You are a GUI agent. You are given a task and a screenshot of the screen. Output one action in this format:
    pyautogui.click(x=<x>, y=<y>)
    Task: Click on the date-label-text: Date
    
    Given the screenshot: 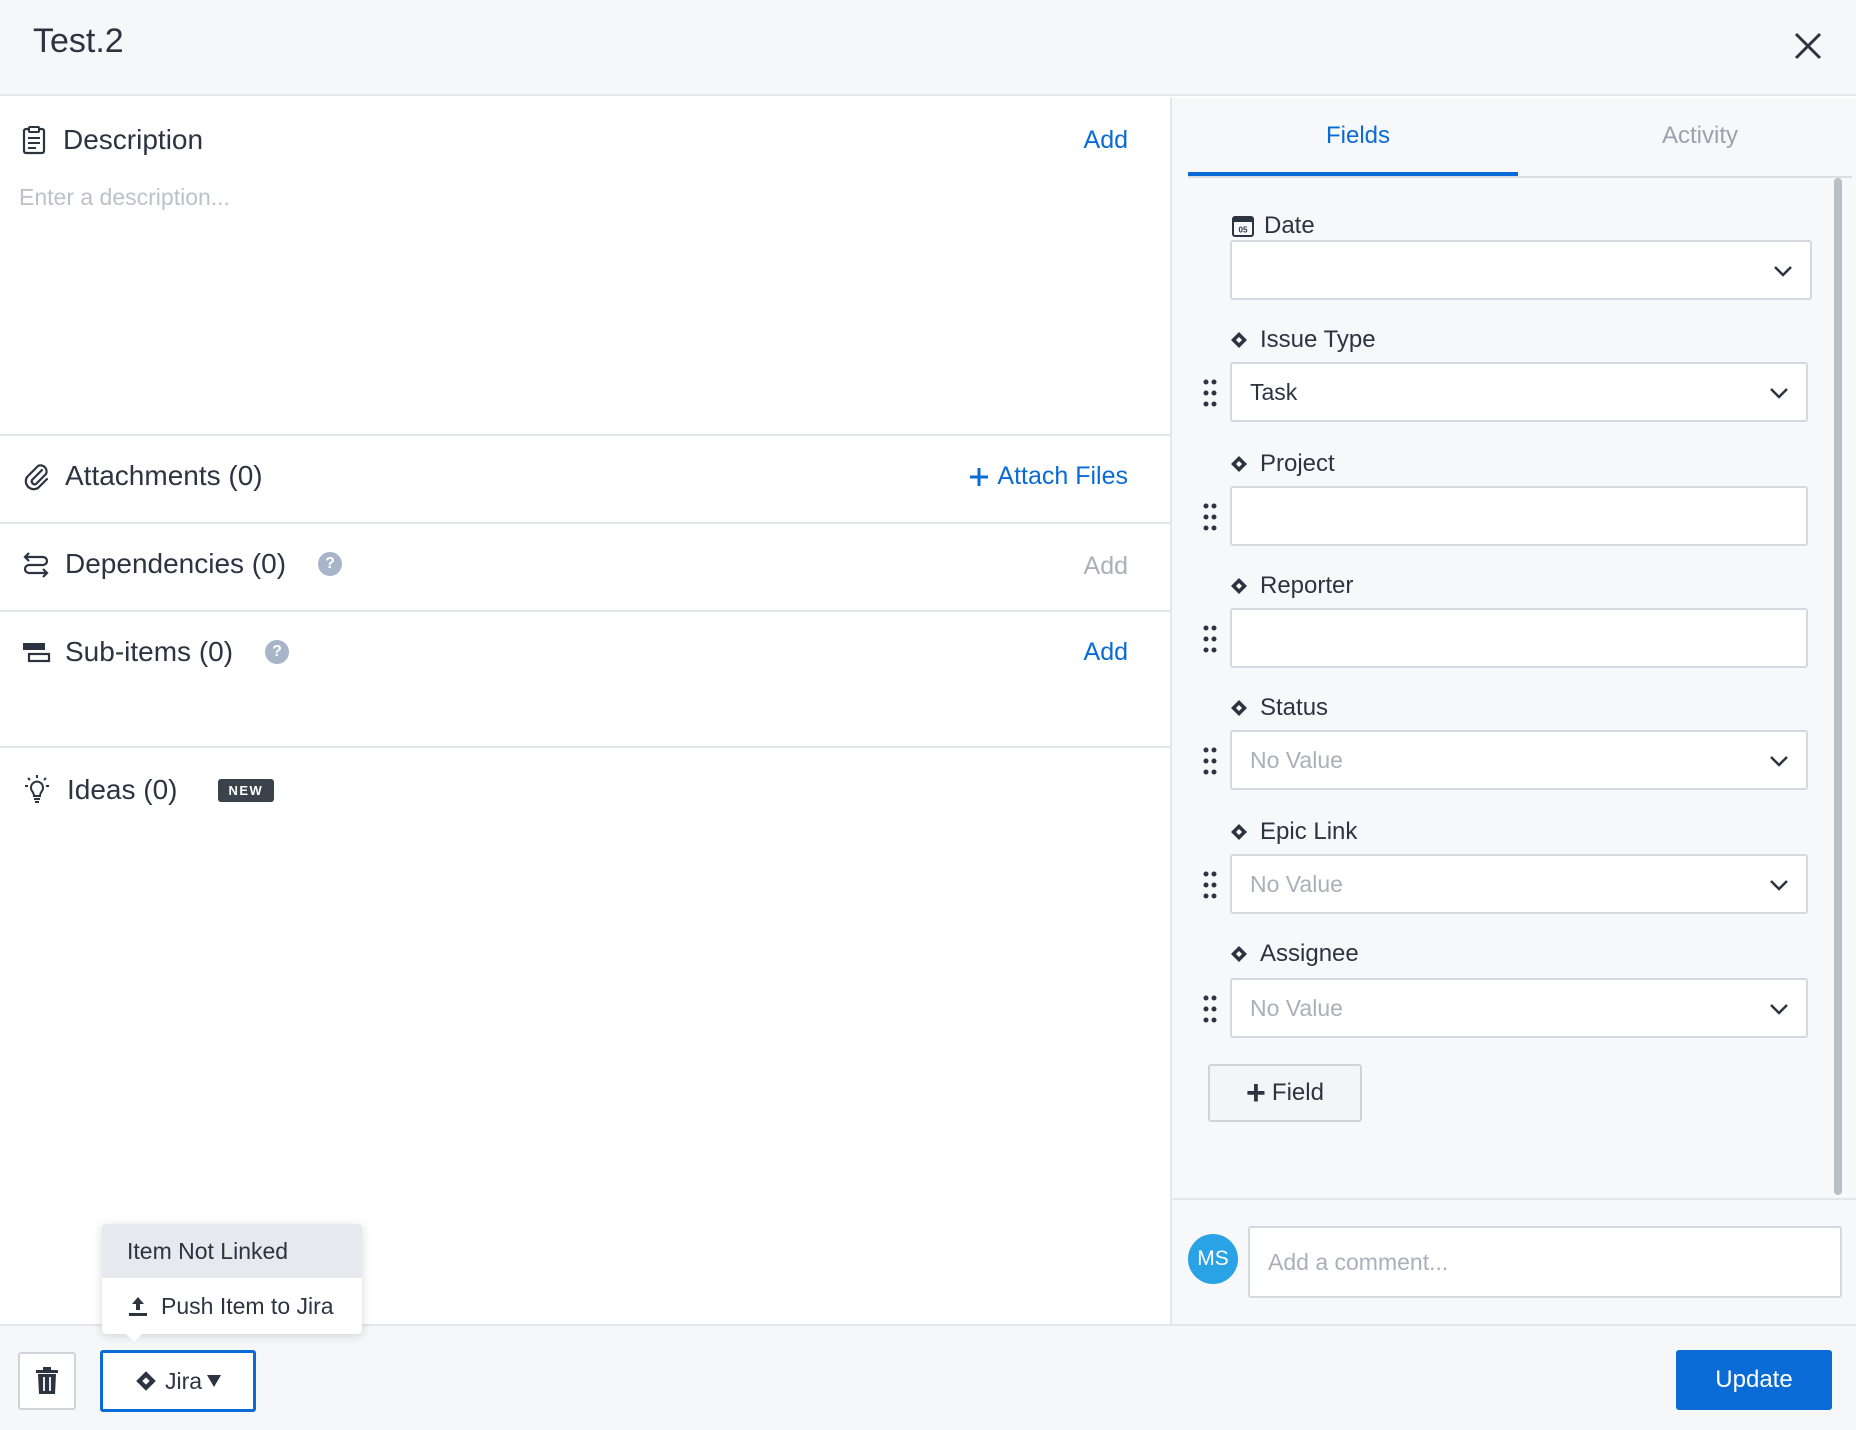 What is the action you would take?
    pyautogui.click(x=1289, y=225)
    